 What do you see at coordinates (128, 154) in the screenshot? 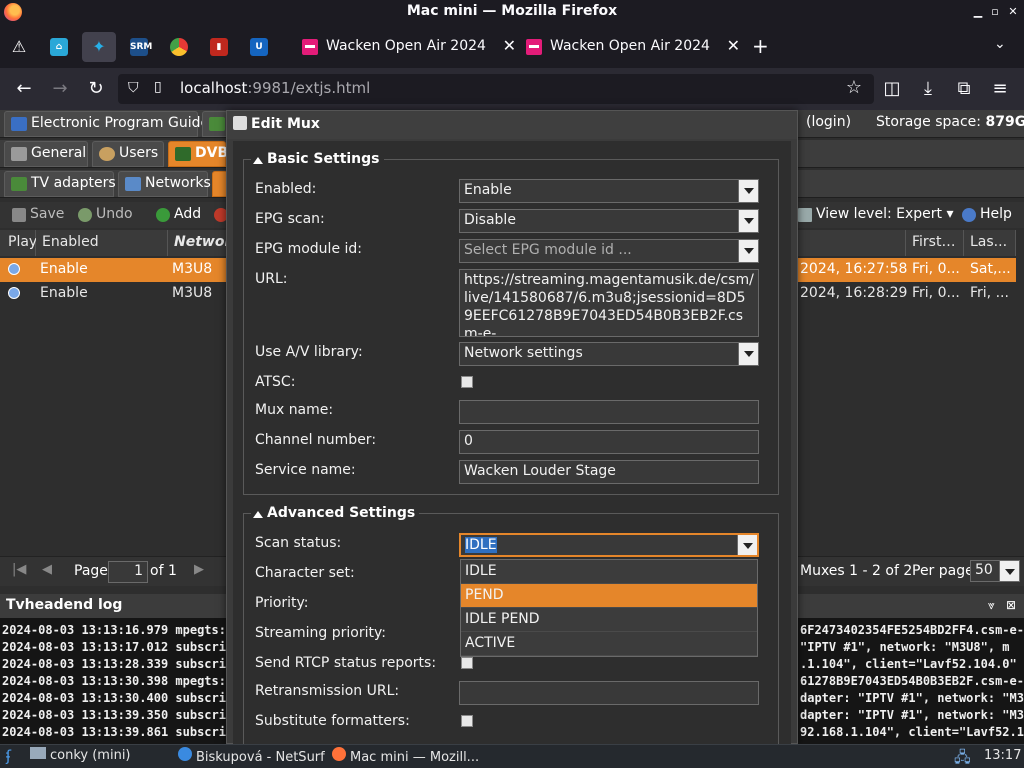
I see `tab-users: Users` at bounding box center [128, 154].